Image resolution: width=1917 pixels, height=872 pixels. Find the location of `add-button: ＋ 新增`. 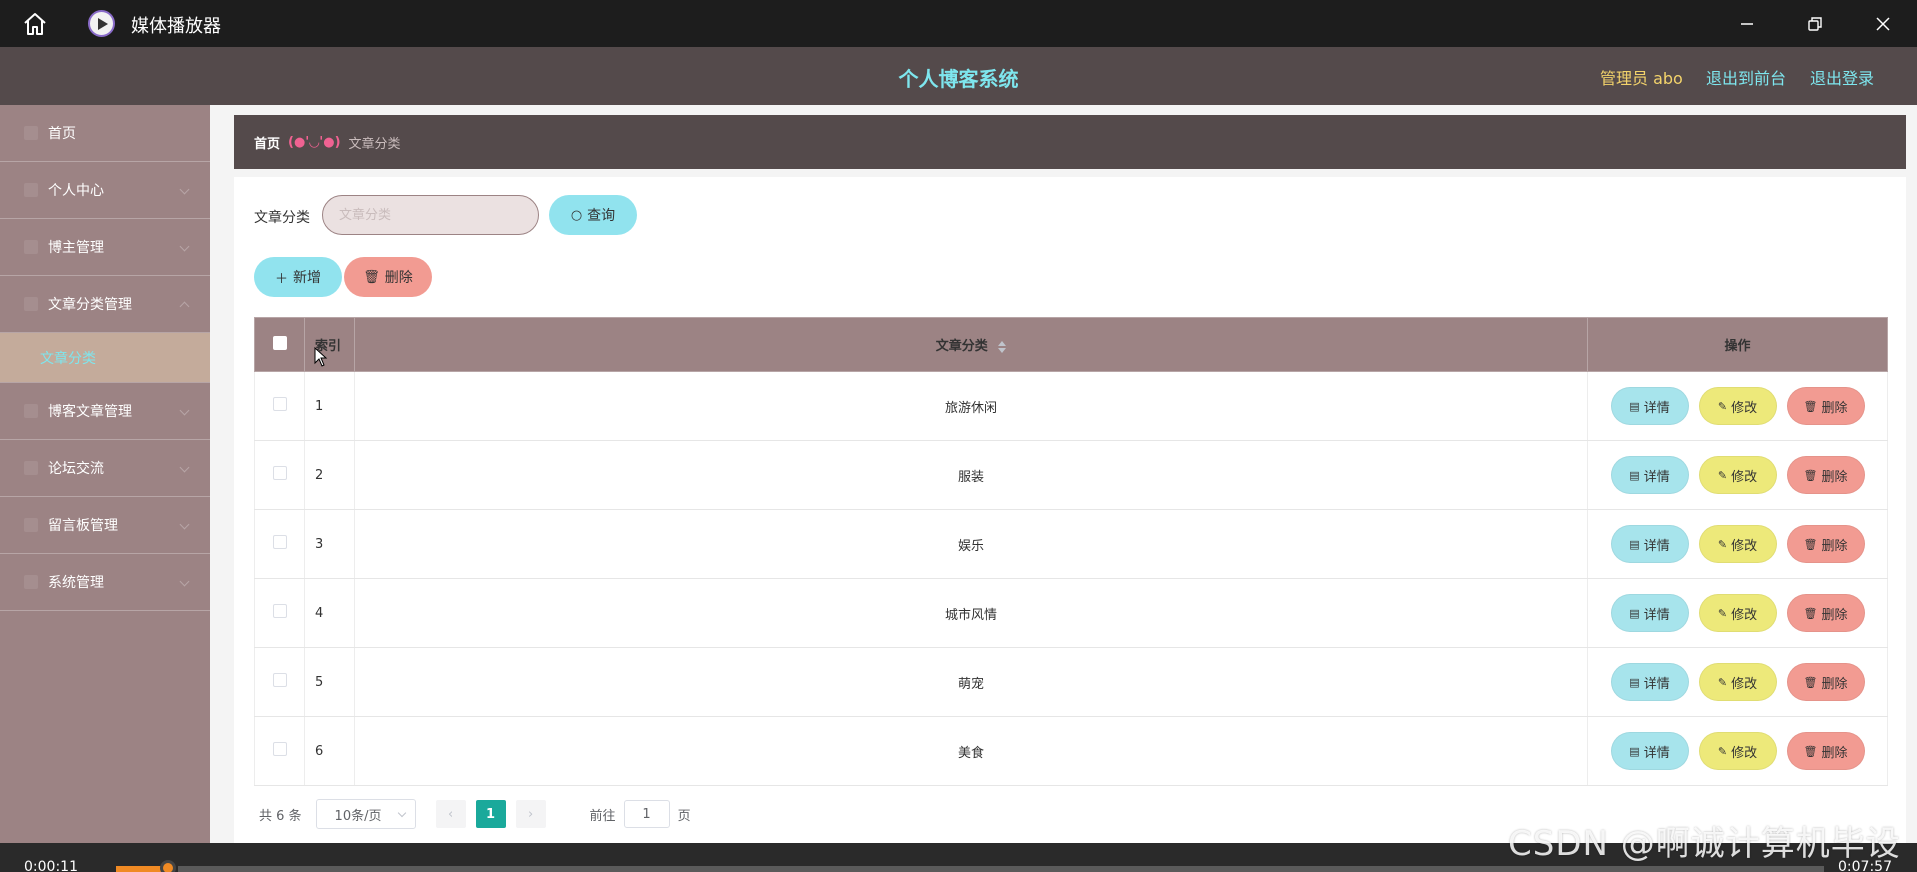

add-button: ＋ 新增 is located at coordinates (298, 277).